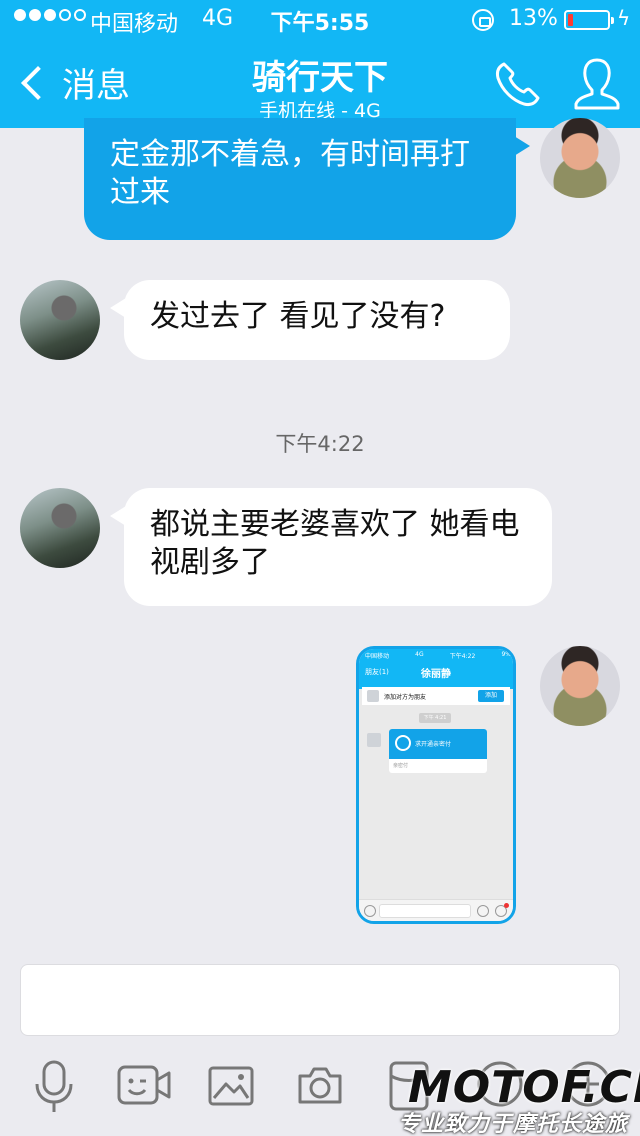  What do you see at coordinates (483, 911) in the screenshot?
I see `screenshot-emoji-icon` at bounding box center [483, 911].